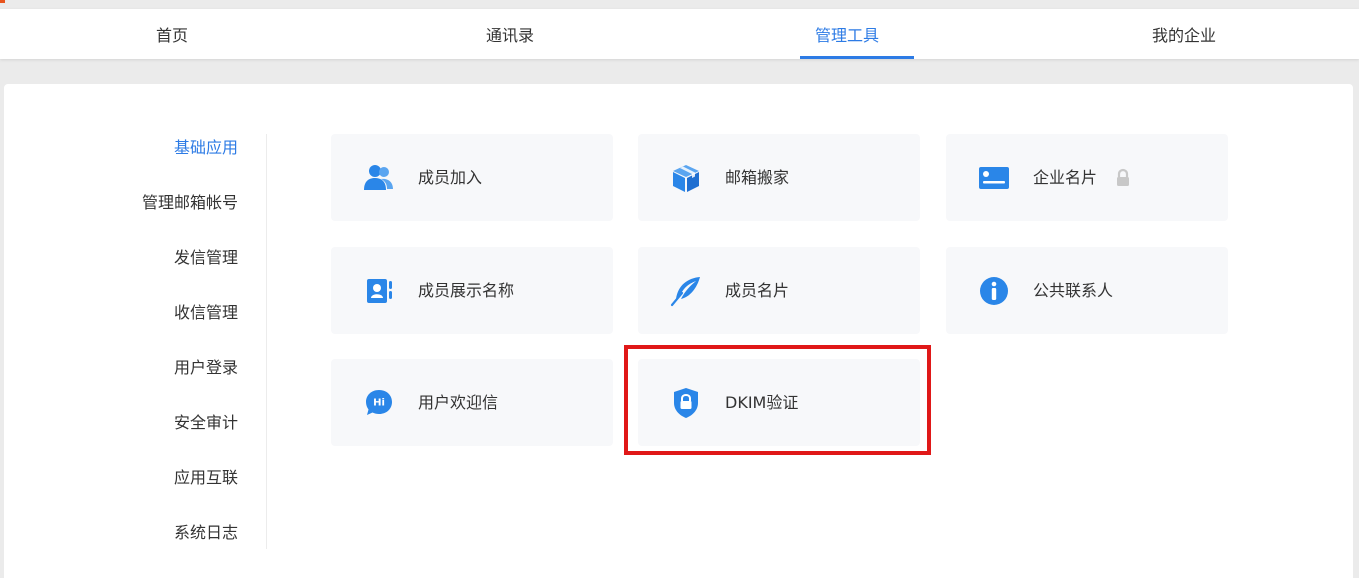 This screenshot has height=578, width=1359. Describe the element at coordinates (206, 478) in the screenshot. I see `sidebar-item-app-interconnect: 应用互联` at that location.